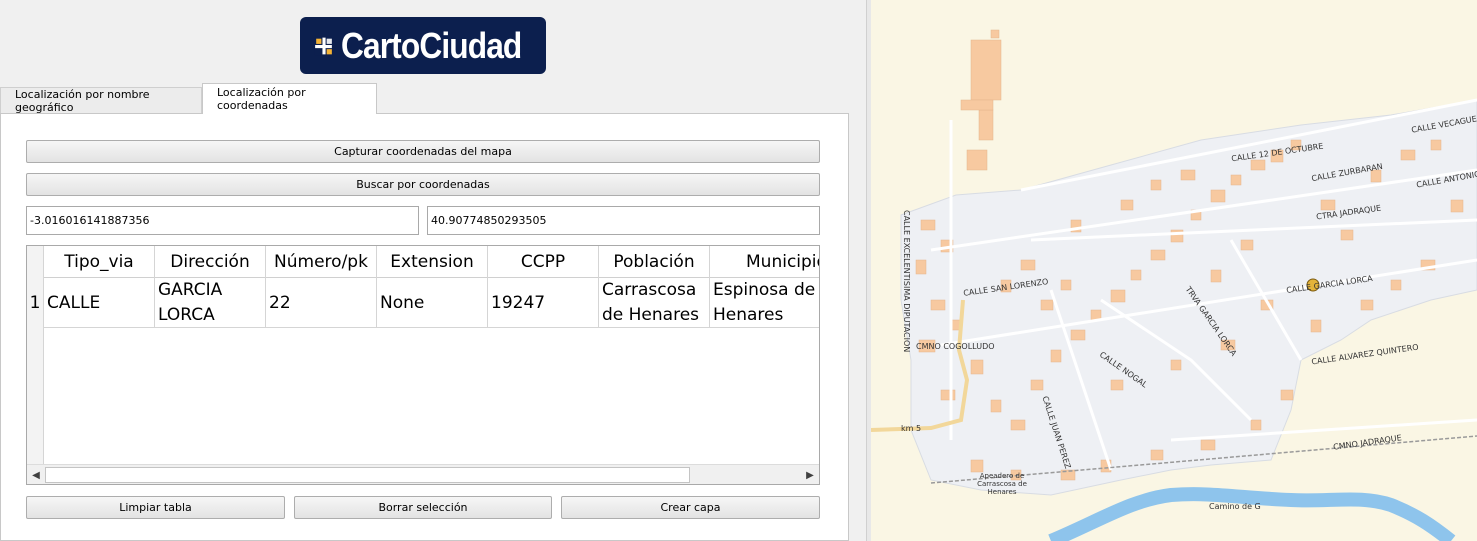 This screenshot has height=541, width=1477. What do you see at coordinates (323, 45) in the screenshot?
I see `cartociudad-logo-icon` at bounding box center [323, 45].